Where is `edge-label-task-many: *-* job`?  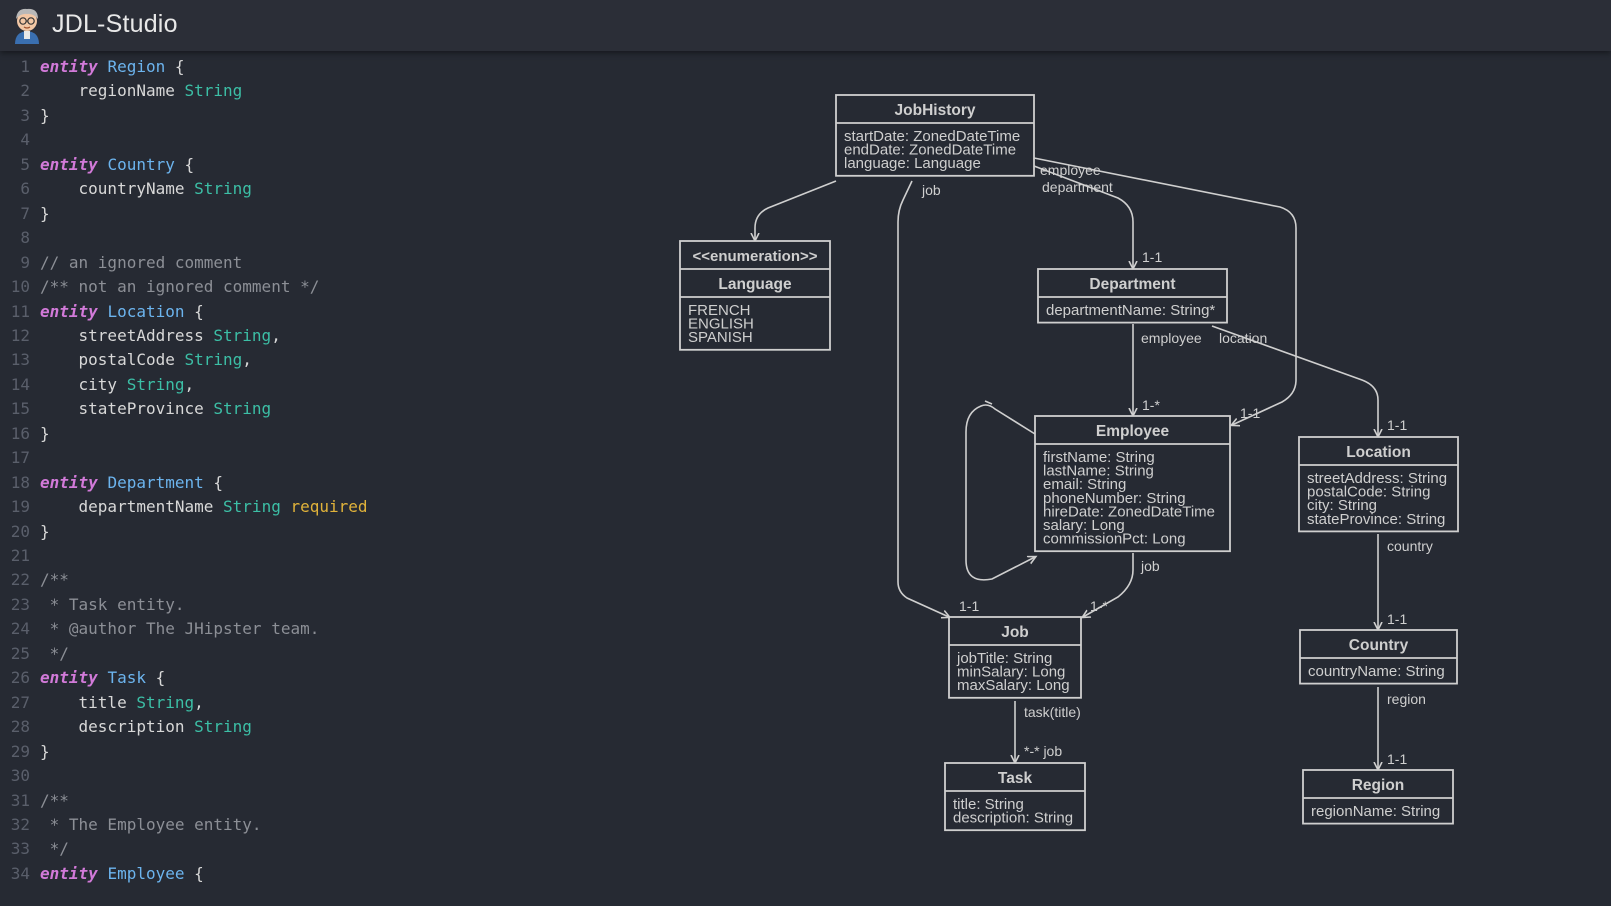 edge-label-task-many: *-* job is located at coordinates (1043, 751).